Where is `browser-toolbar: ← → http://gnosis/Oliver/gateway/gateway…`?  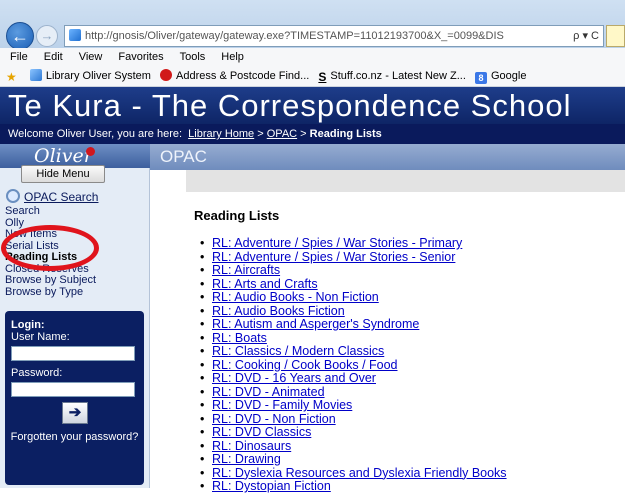
browser-toolbar: ← → http://gnosis/Oliver/gateway/gateway… is located at coordinates (312, 25).